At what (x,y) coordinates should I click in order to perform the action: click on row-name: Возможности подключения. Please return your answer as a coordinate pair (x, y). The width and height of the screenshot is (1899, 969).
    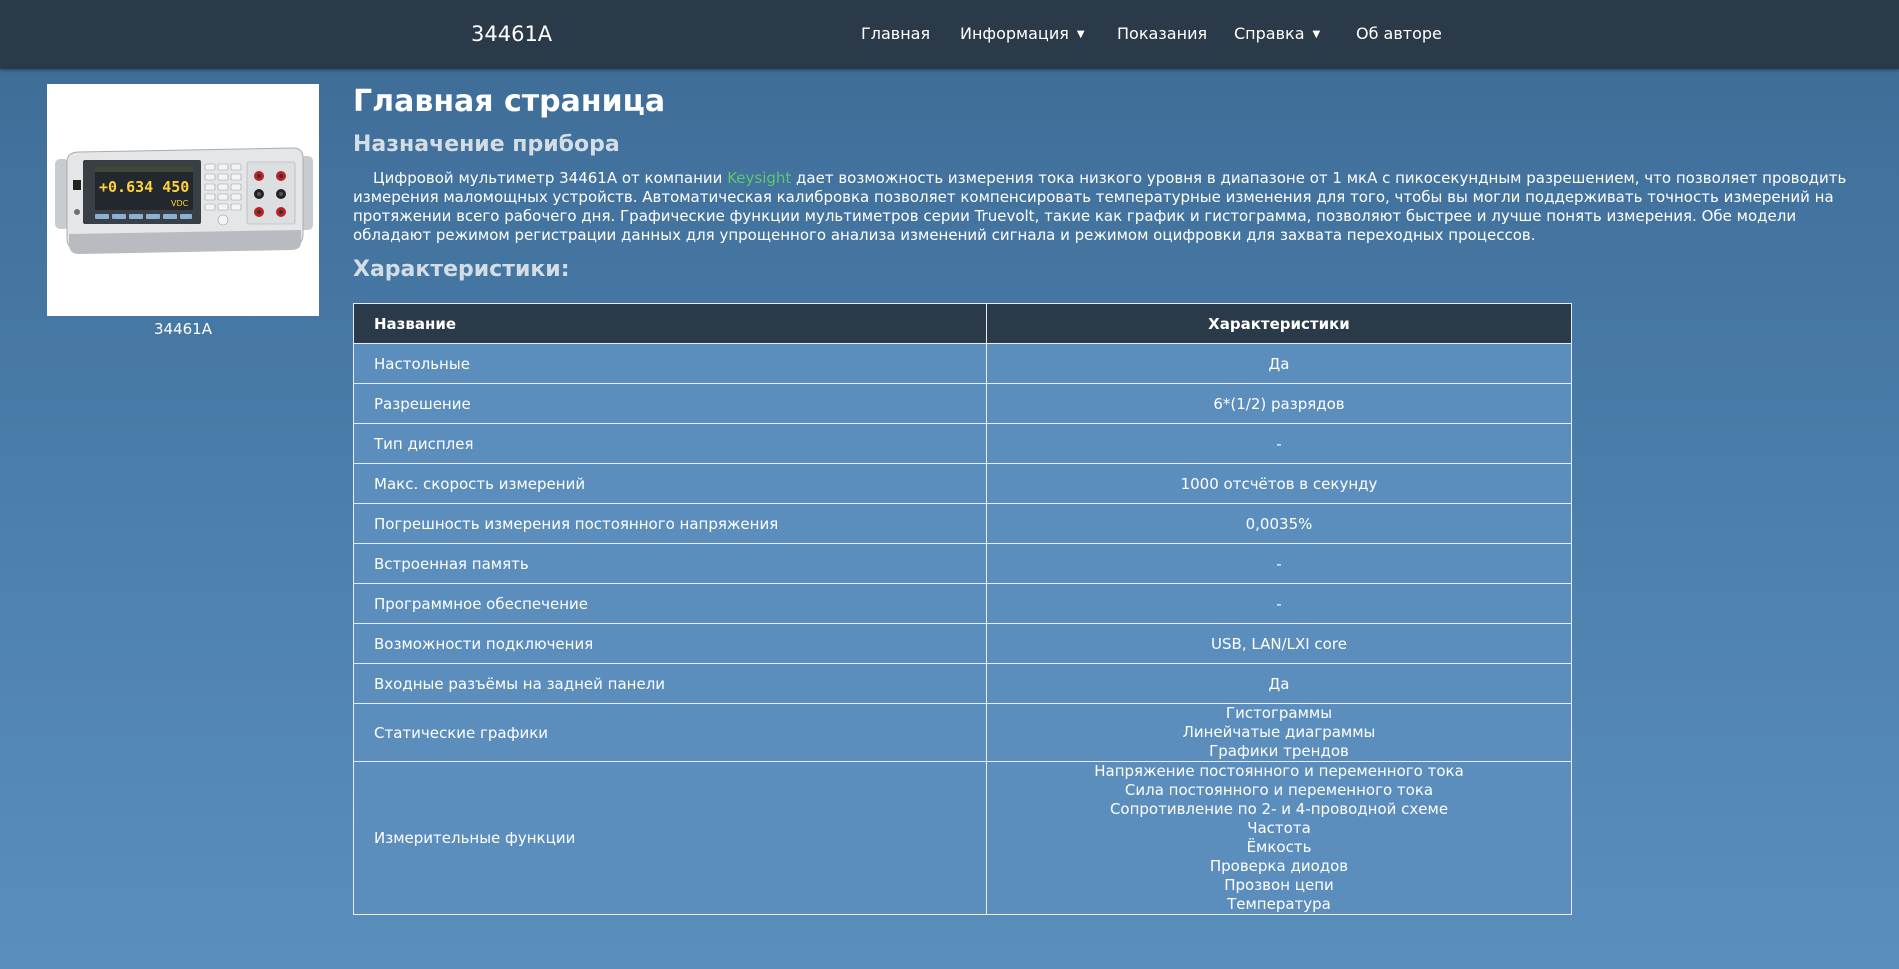
    Looking at the image, I should click on (670, 643).